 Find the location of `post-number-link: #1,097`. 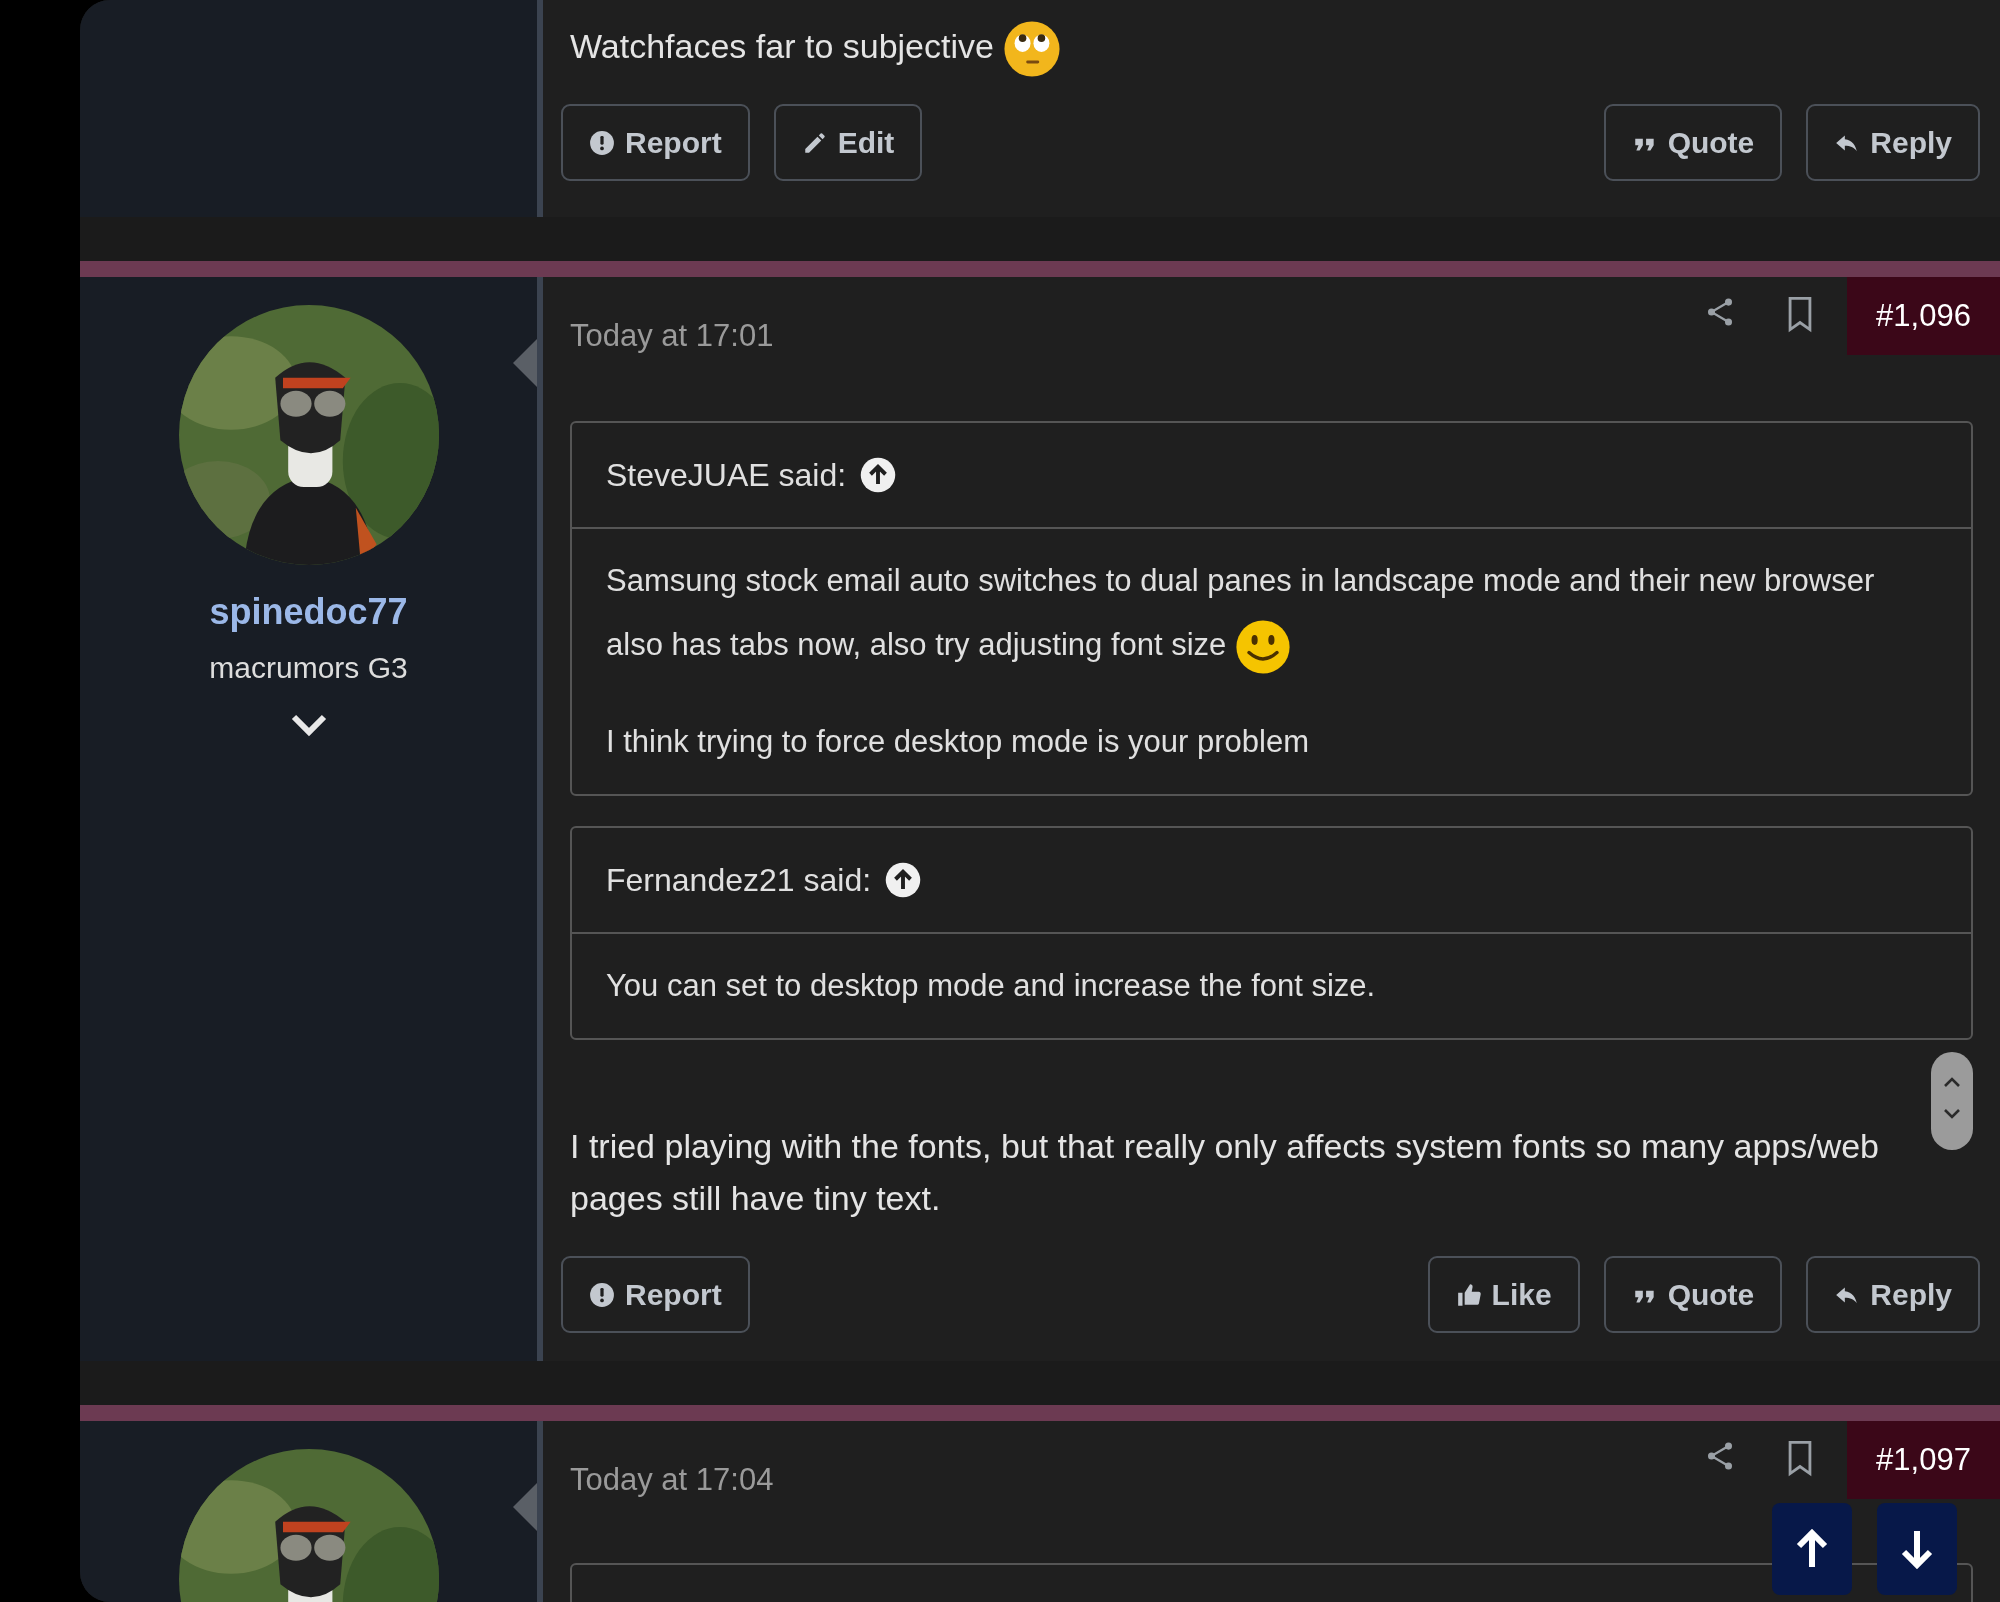

post-number-link: #1,097 is located at coordinates (1923, 1460).